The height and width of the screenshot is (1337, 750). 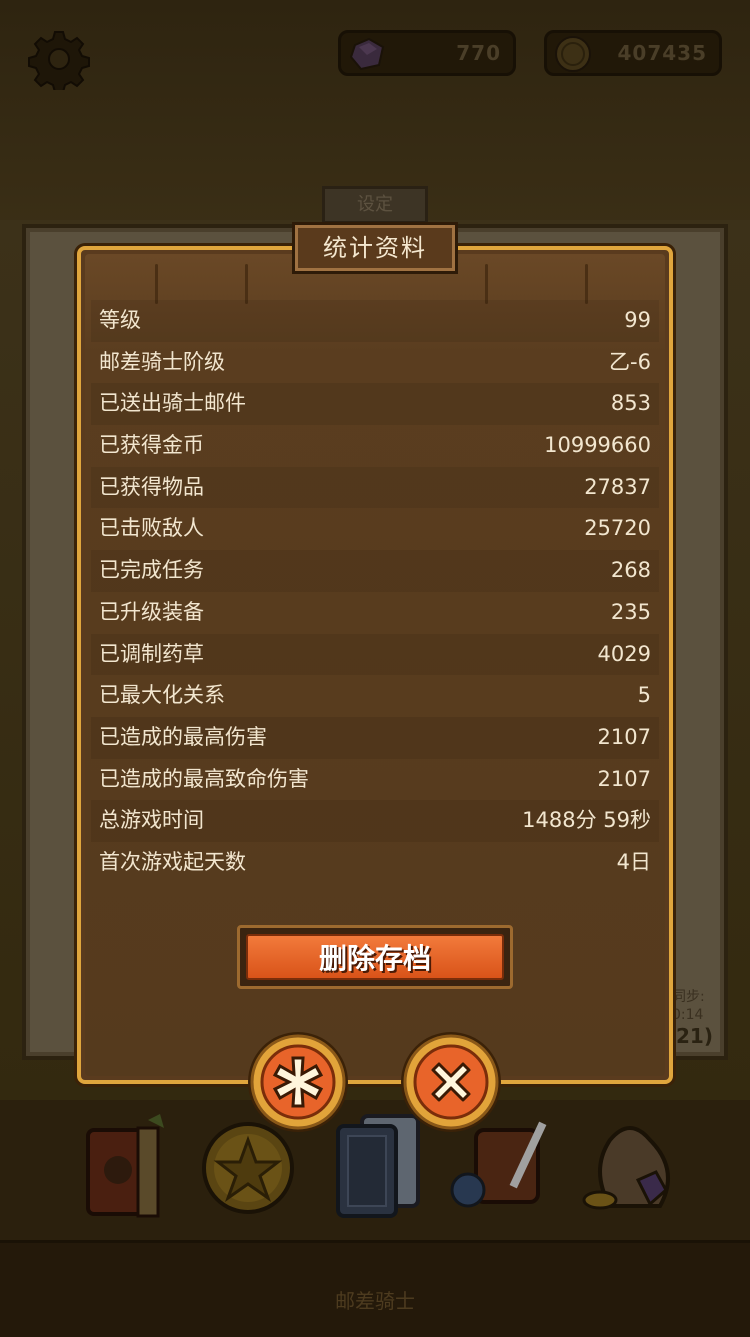 I want to click on stat-row: 等级 99, so click(x=375, y=321).